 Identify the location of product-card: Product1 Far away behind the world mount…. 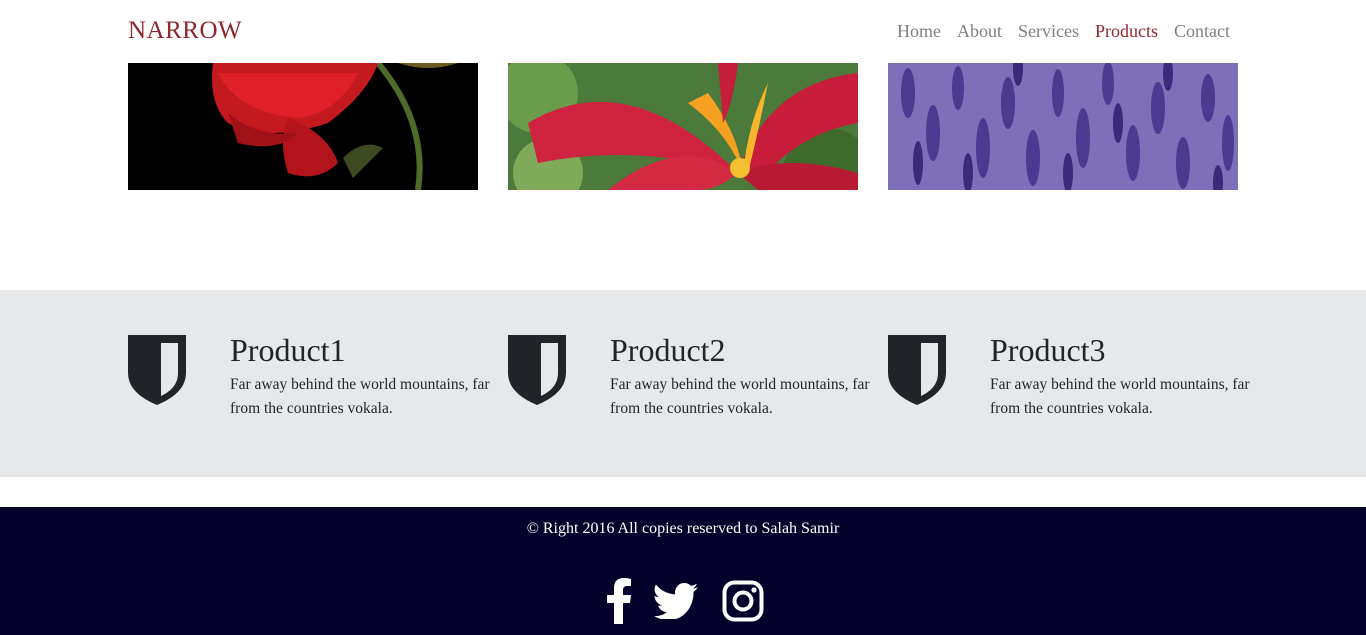
(309, 383).